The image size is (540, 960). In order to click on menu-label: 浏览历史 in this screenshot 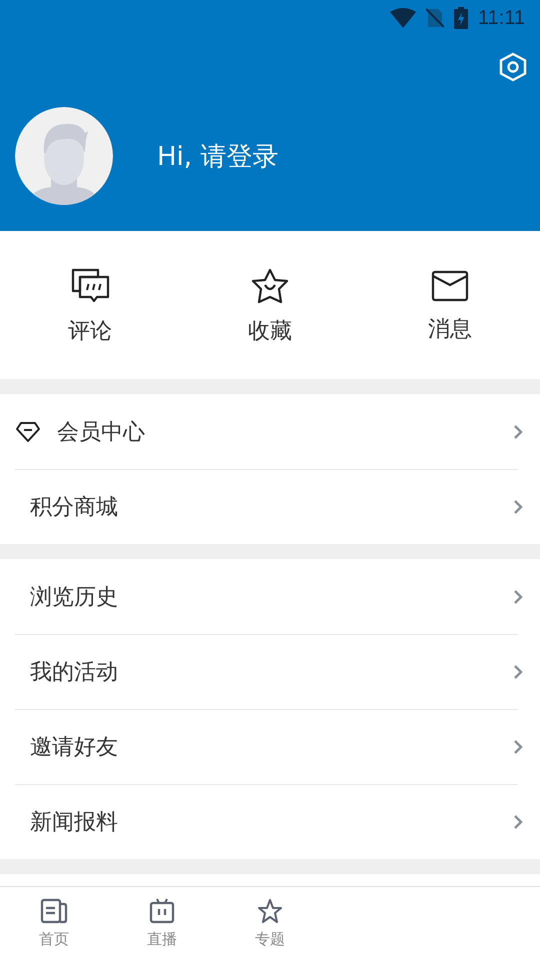, I will do `click(74, 598)`.